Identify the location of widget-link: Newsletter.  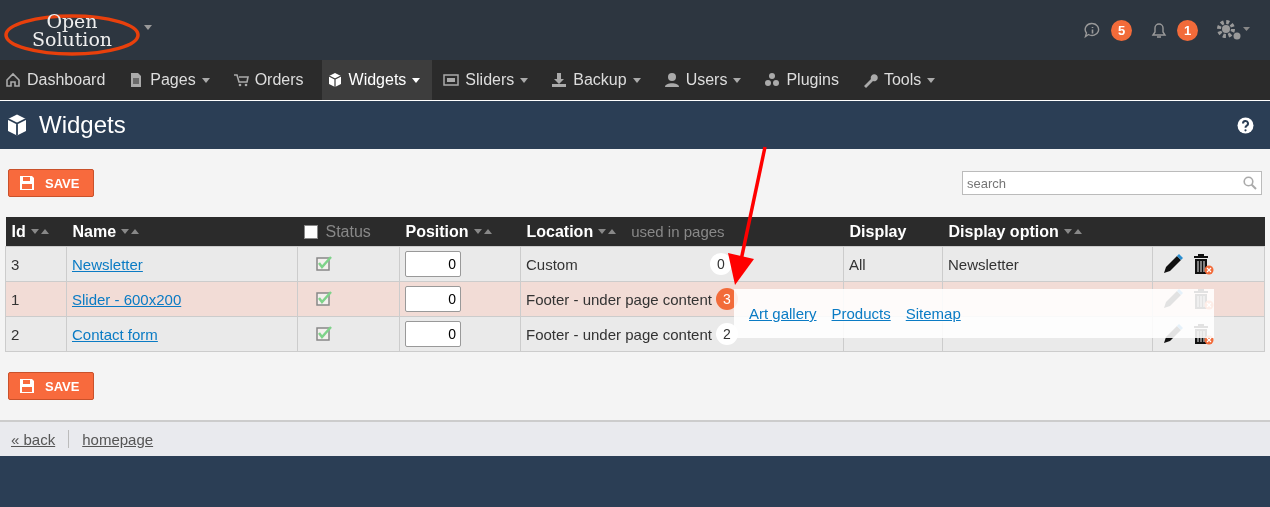
(107, 264).